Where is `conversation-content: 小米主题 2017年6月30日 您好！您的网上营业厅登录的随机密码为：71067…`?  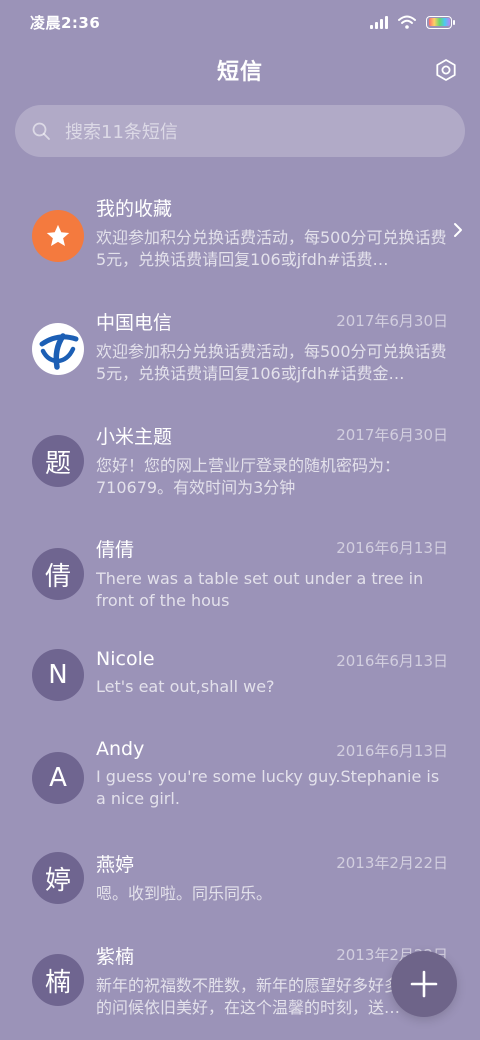
conversation-content: 小米主题 2017年6月30日 您好！您的网上营业厅登录的随机密码为：71067… is located at coordinates (273, 460).